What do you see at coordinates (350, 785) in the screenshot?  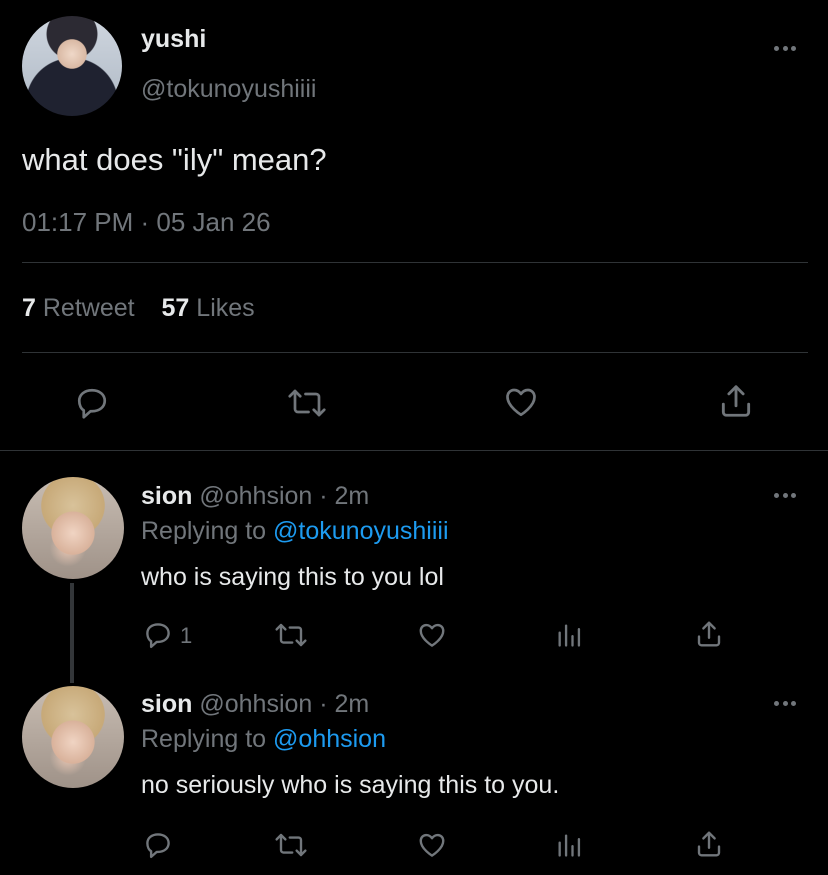 I see `reply-text: no seriously who is saying this to you.` at bounding box center [350, 785].